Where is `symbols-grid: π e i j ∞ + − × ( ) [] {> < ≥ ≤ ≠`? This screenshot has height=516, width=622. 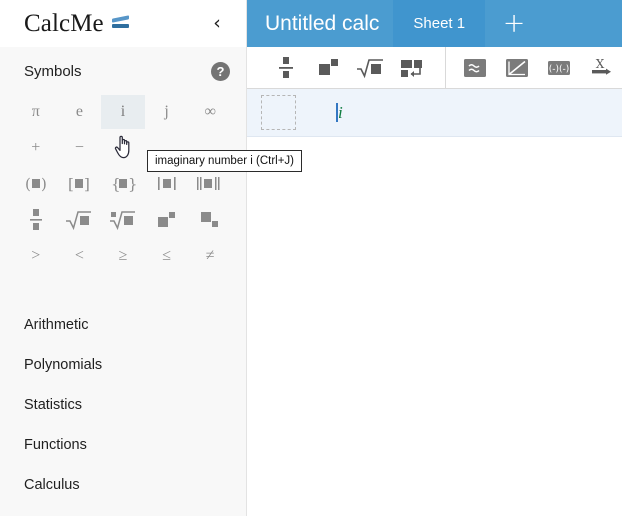
symbols-grid: π e i j ∞ + − × ( ) [] {> < ≥ ≤ ≠ is located at coordinates (123, 184).